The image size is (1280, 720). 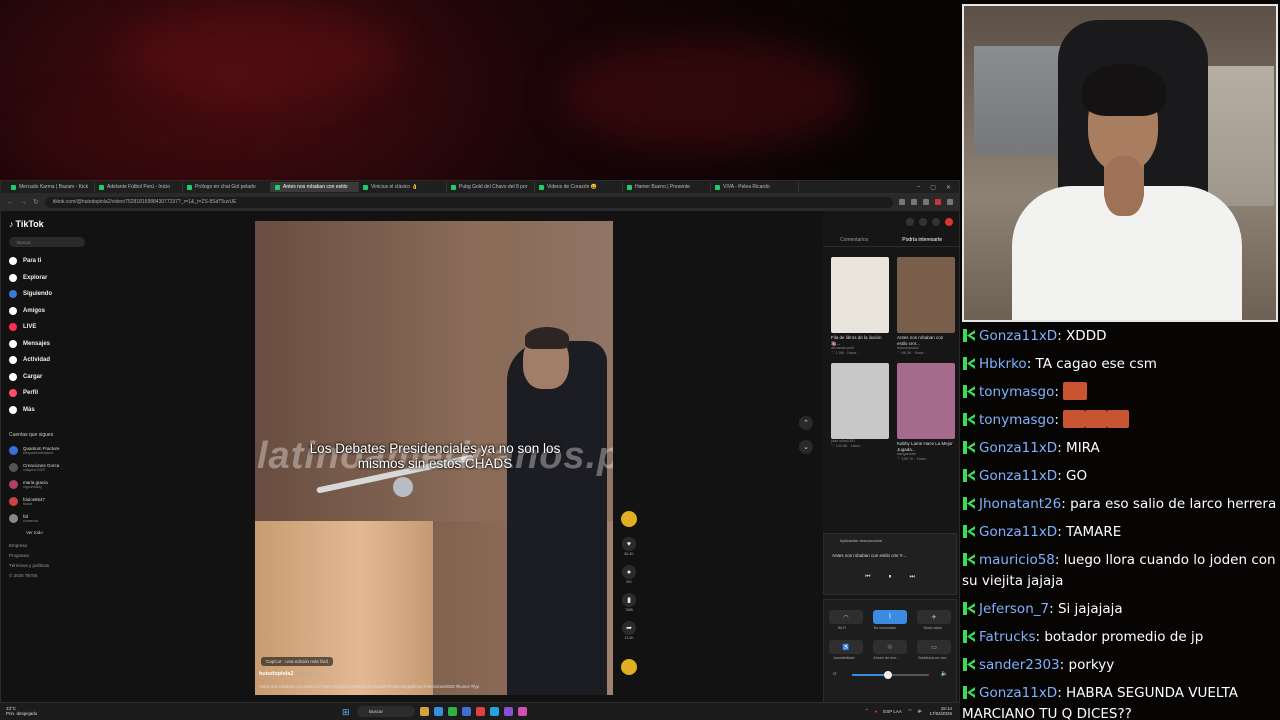 I want to click on sidebar-item-mensajes: Mensajes, so click(x=48, y=344).